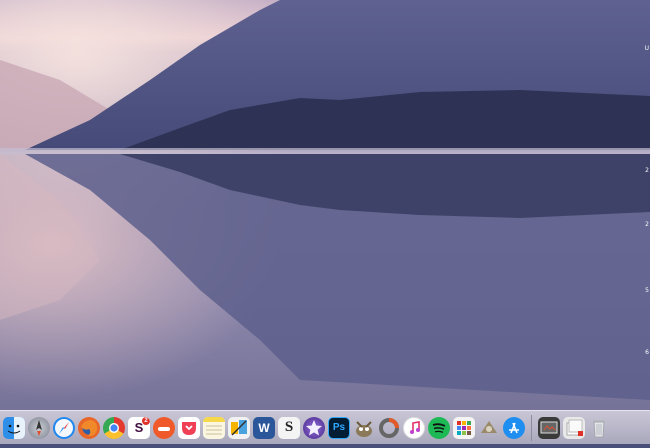 The width and height of the screenshot is (650, 448). I want to click on desktop-edge-icons: U 2 2 5 6, so click(646, 205).